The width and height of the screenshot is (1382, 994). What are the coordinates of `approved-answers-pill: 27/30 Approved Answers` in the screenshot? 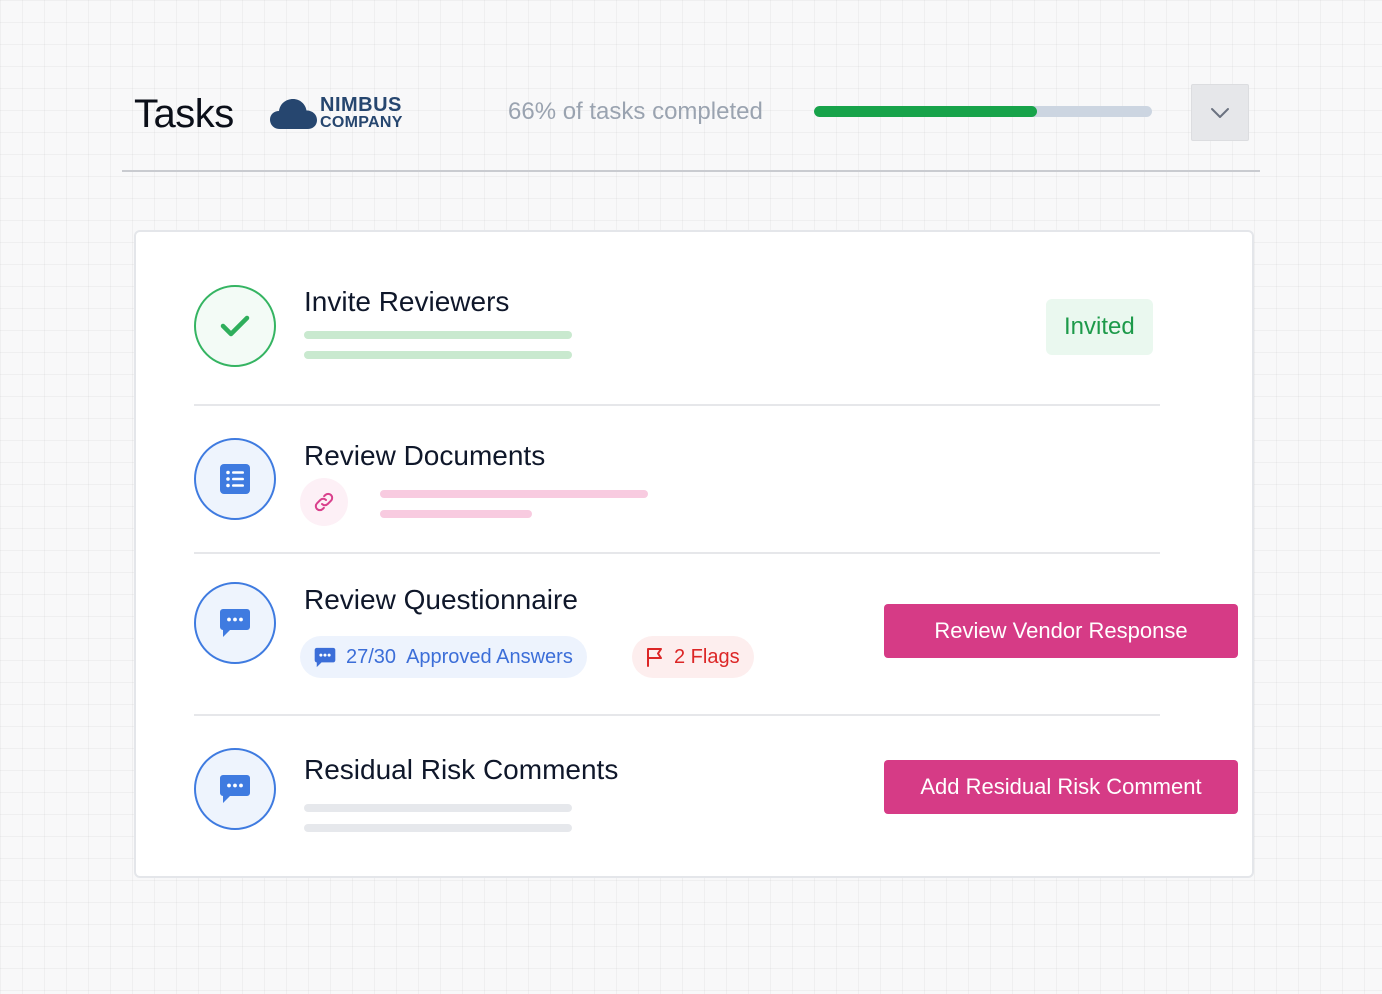 It's located at (443, 657).